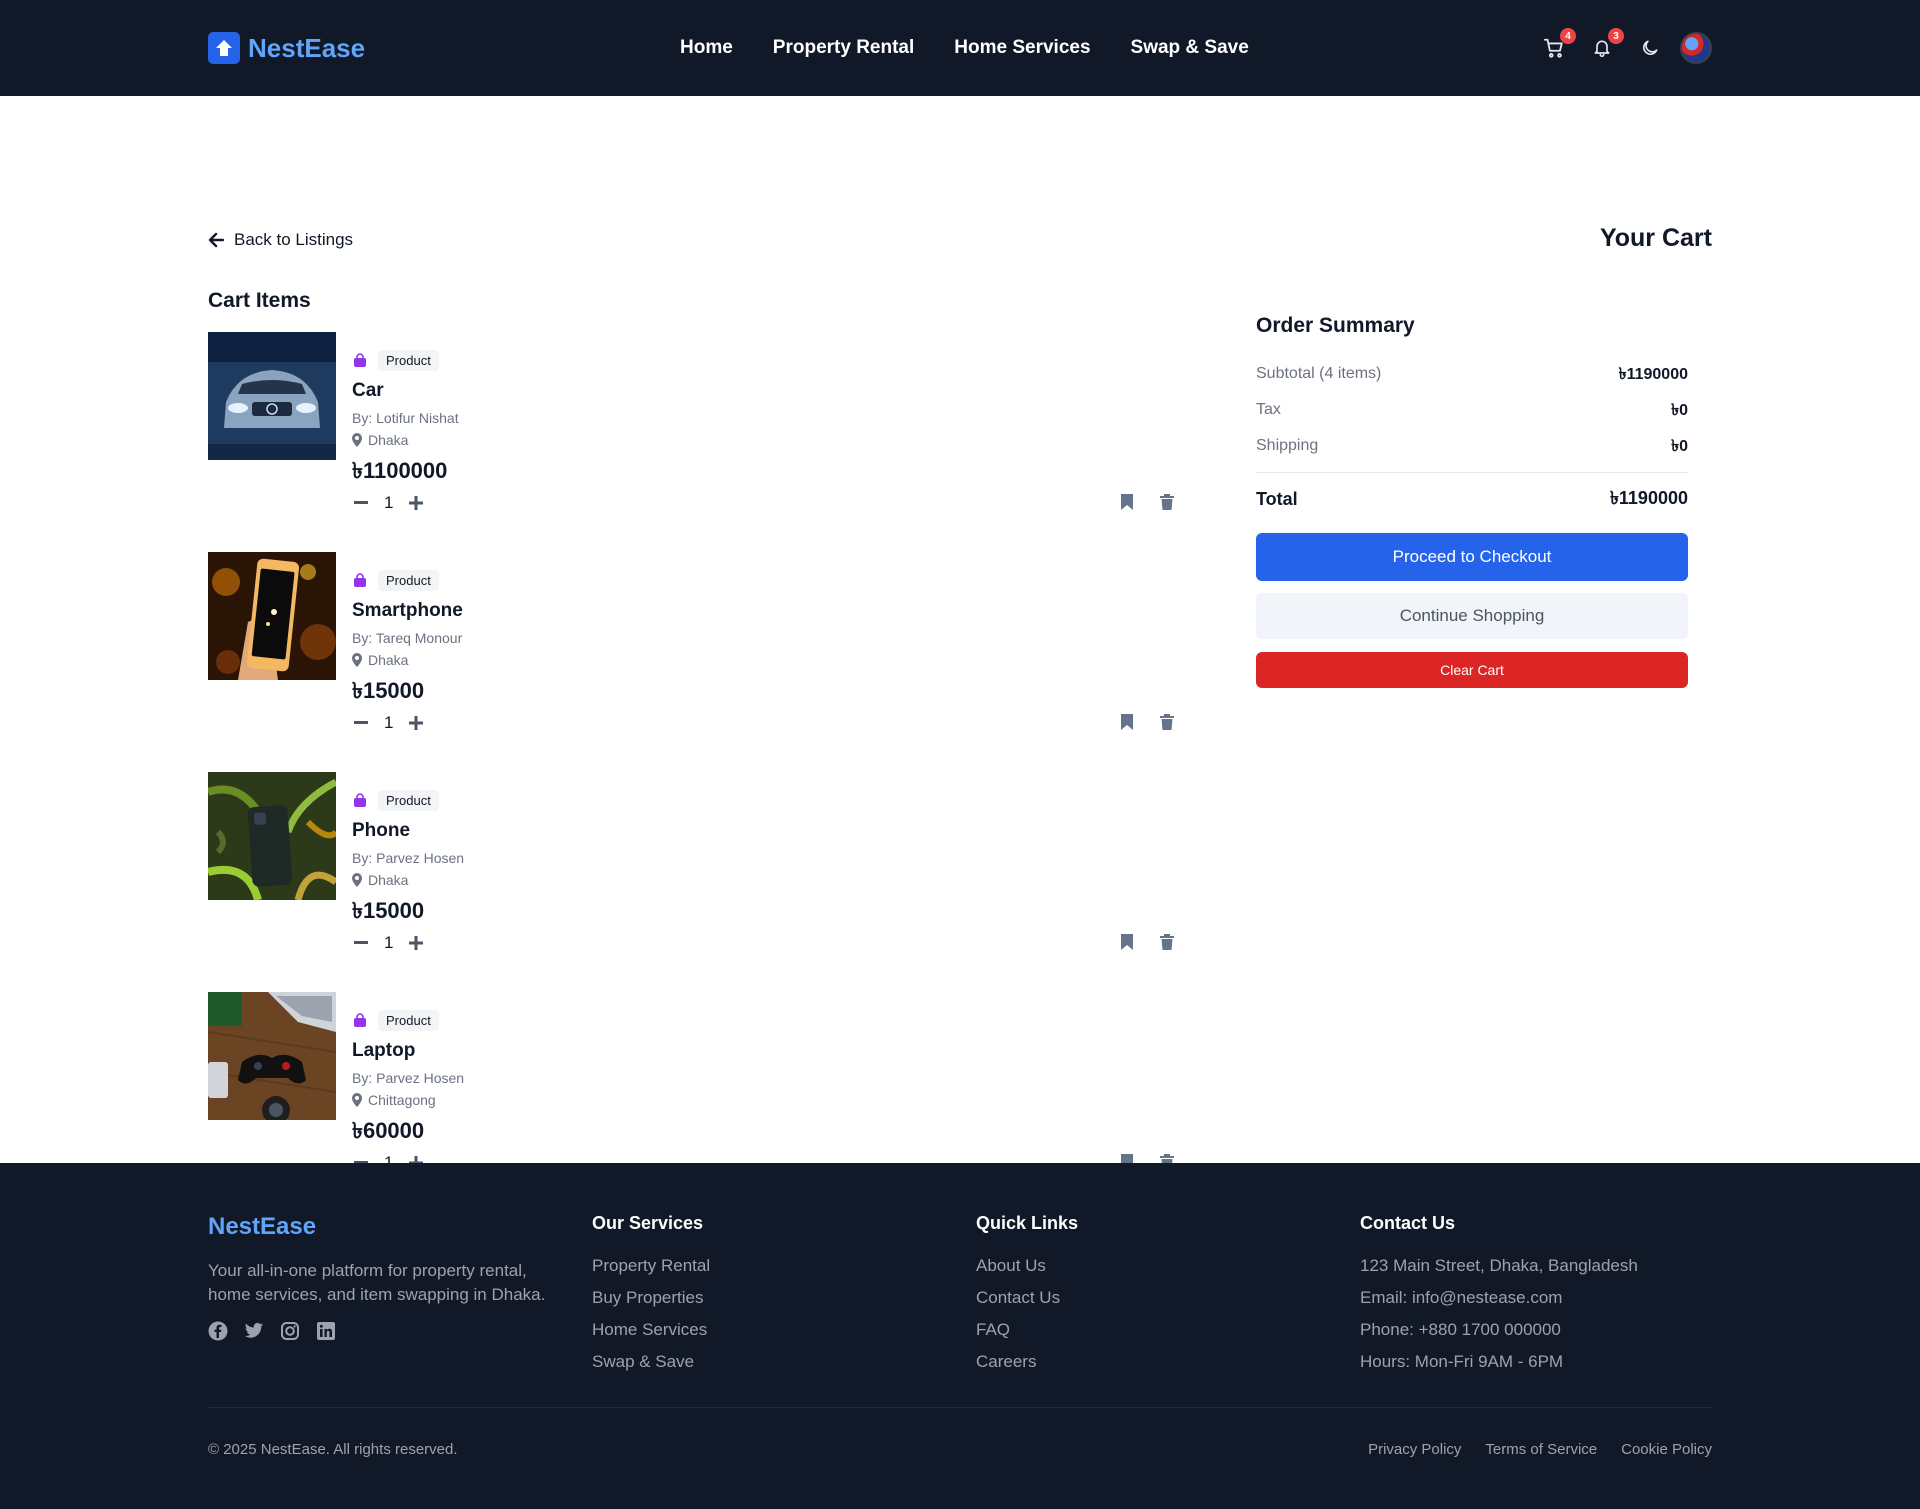 Image resolution: width=1920 pixels, height=1509 pixels. I want to click on nav-icons: 4 3, so click(1618, 48).